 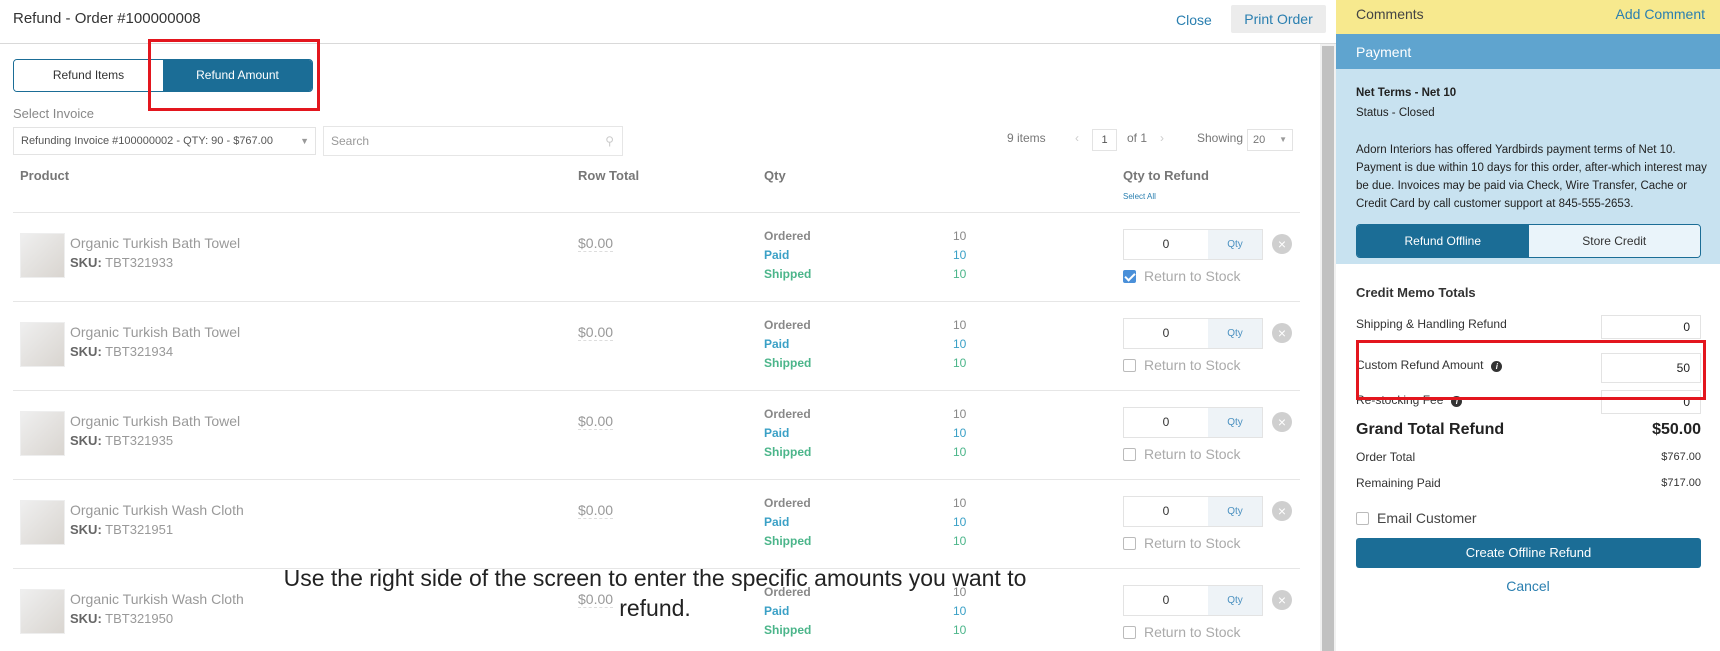 What do you see at coordinates (86, 618) in the screenshot?
I see `sku-label: SKU:` at bounding box center [86, 618].